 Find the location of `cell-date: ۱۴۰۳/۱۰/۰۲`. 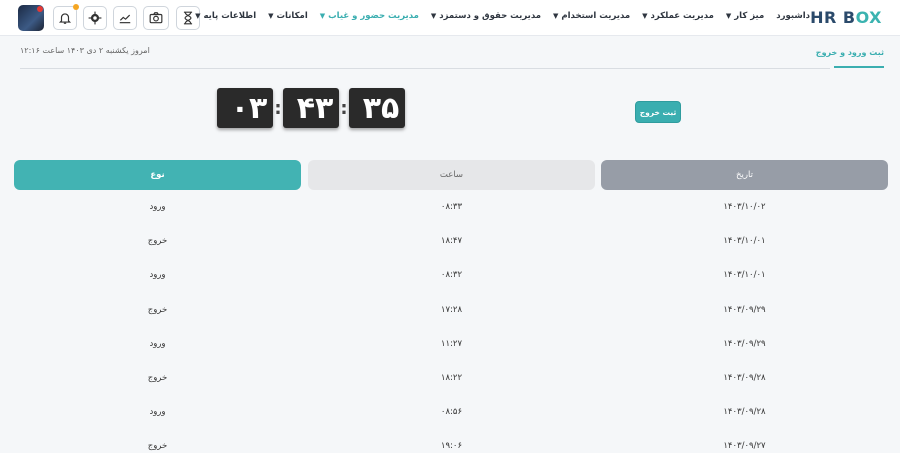

cell-date: ۱۴۰۳/۱۰/۰۲ is located at coordinates (744, 207).